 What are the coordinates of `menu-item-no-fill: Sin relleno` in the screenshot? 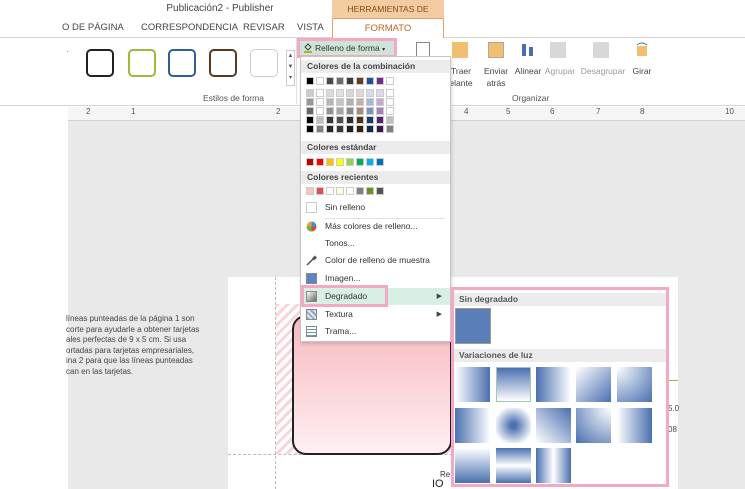 It's located at (375, 207).